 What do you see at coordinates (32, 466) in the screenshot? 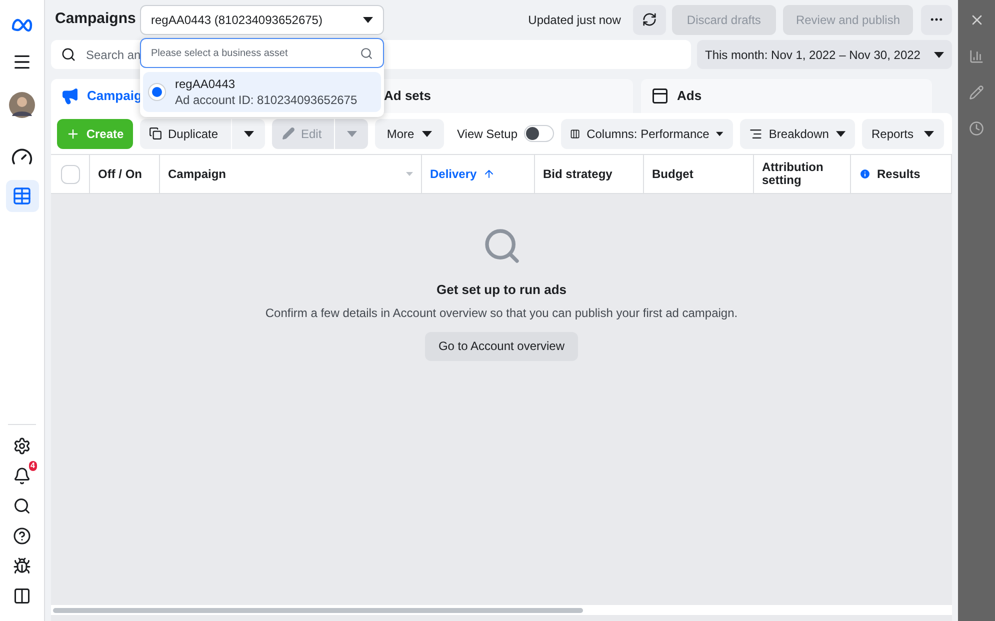
I see `notification-badge: 4` at bounding box center [32, 466].